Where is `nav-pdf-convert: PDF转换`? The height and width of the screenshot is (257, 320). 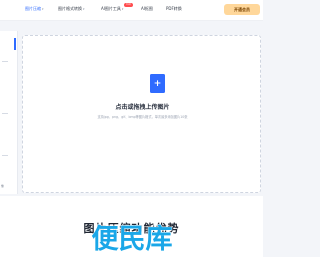 nav-pdf-convert: PDF转换 is located at coordinates (174, 9).